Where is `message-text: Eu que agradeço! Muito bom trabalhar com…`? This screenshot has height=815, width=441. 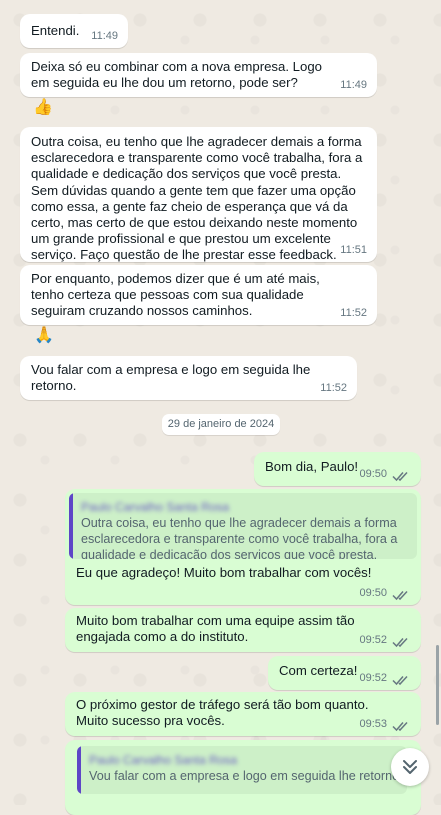 message-text: Eu que agradeço! Muito bom trabalhar com… is located at coordinates (224, 572).